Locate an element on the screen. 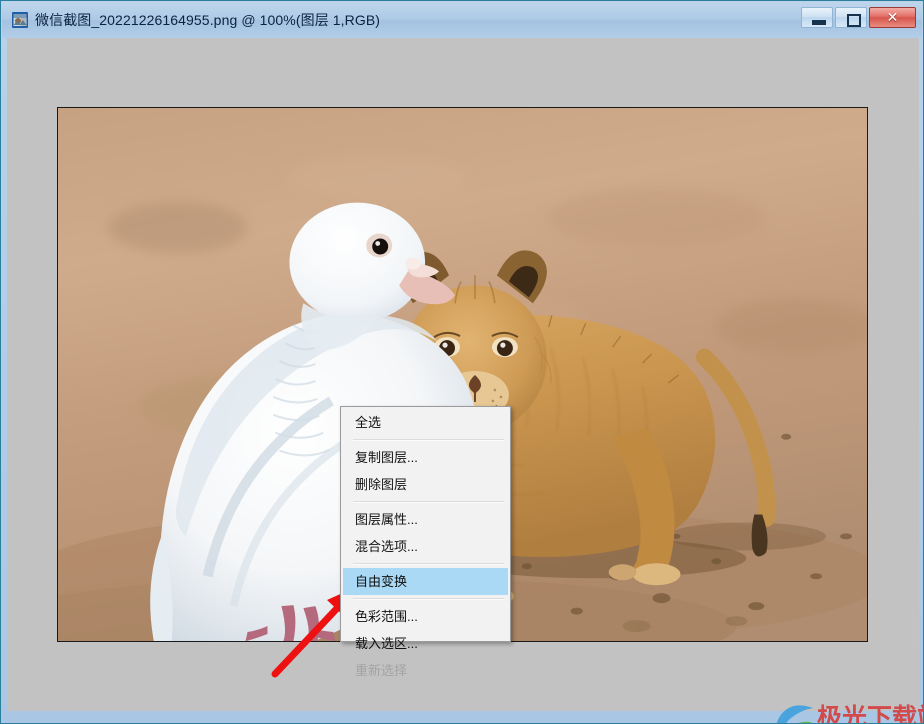 This screenshot has width=924, height=724. photoshop-document-icon is located at coordinates (20, 20).